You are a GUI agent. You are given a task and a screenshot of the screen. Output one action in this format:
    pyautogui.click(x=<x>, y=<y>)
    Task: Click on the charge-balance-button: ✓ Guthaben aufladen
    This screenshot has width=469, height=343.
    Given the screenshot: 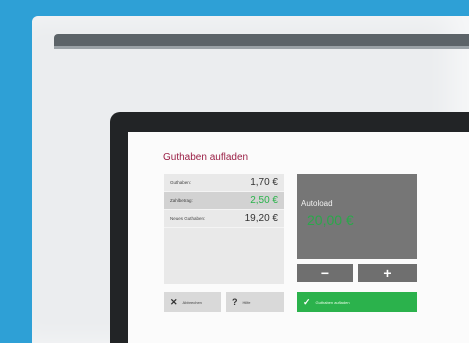 What is the action you would take?
    pyautogui.click(x=357, y=302)
    